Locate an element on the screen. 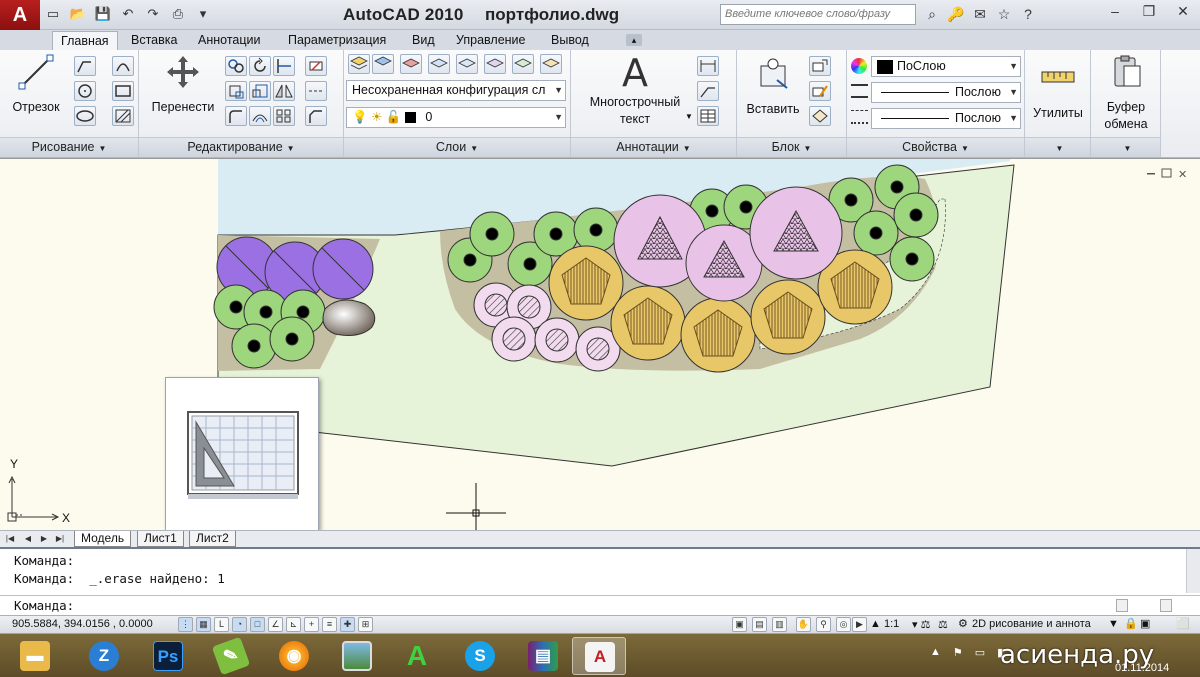 The height and width of the screenshot is (677, 1200). block-panel-title: Блок ▼ is located at coordinates (791, 147).